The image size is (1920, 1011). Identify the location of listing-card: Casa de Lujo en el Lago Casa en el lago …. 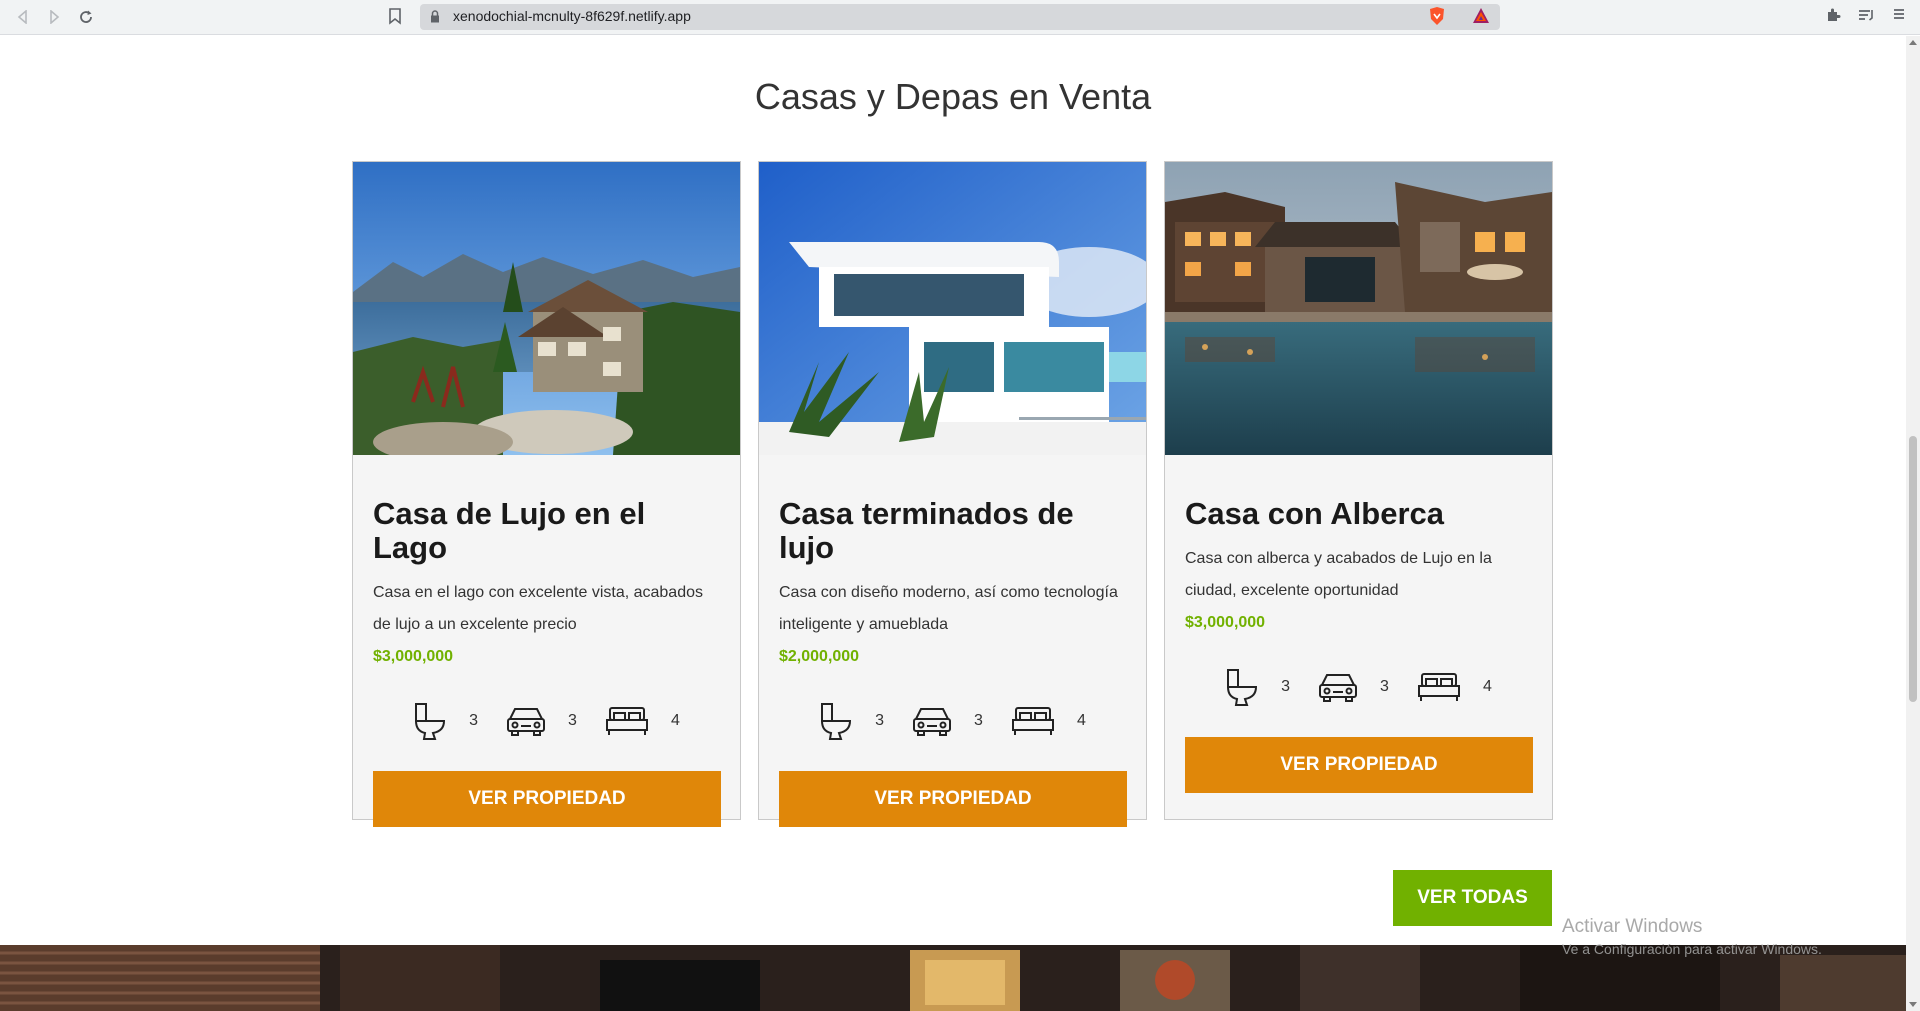
(546, 494).